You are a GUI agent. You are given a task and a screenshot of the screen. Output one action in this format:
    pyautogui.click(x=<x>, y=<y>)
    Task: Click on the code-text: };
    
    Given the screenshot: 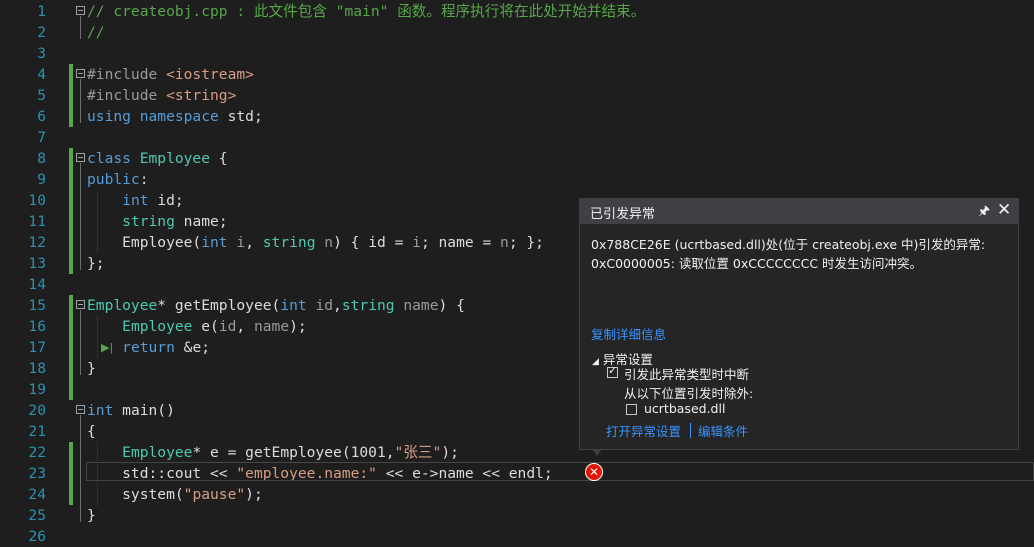 What is the action you would take?
    pyautogui.click(x=96, y=263)
    